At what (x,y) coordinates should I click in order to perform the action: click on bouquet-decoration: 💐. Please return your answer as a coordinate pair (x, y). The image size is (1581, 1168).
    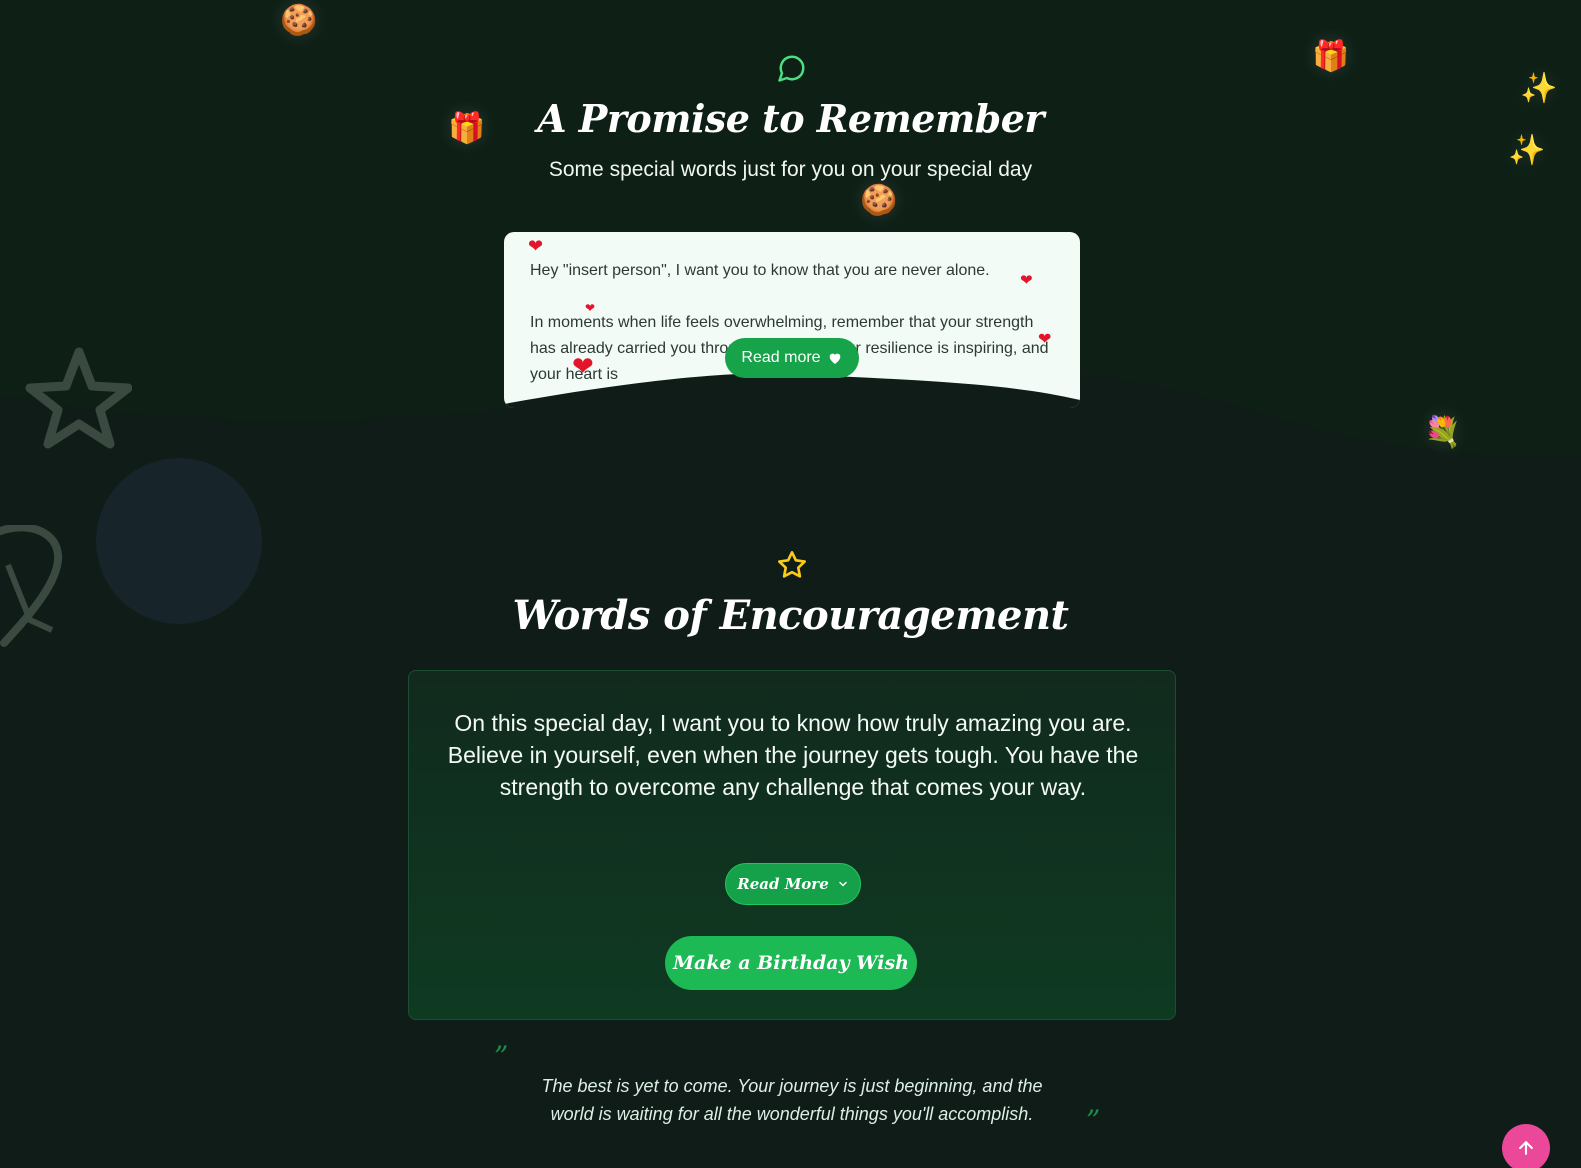
    Looking at the image, I should click on (1443, 432).